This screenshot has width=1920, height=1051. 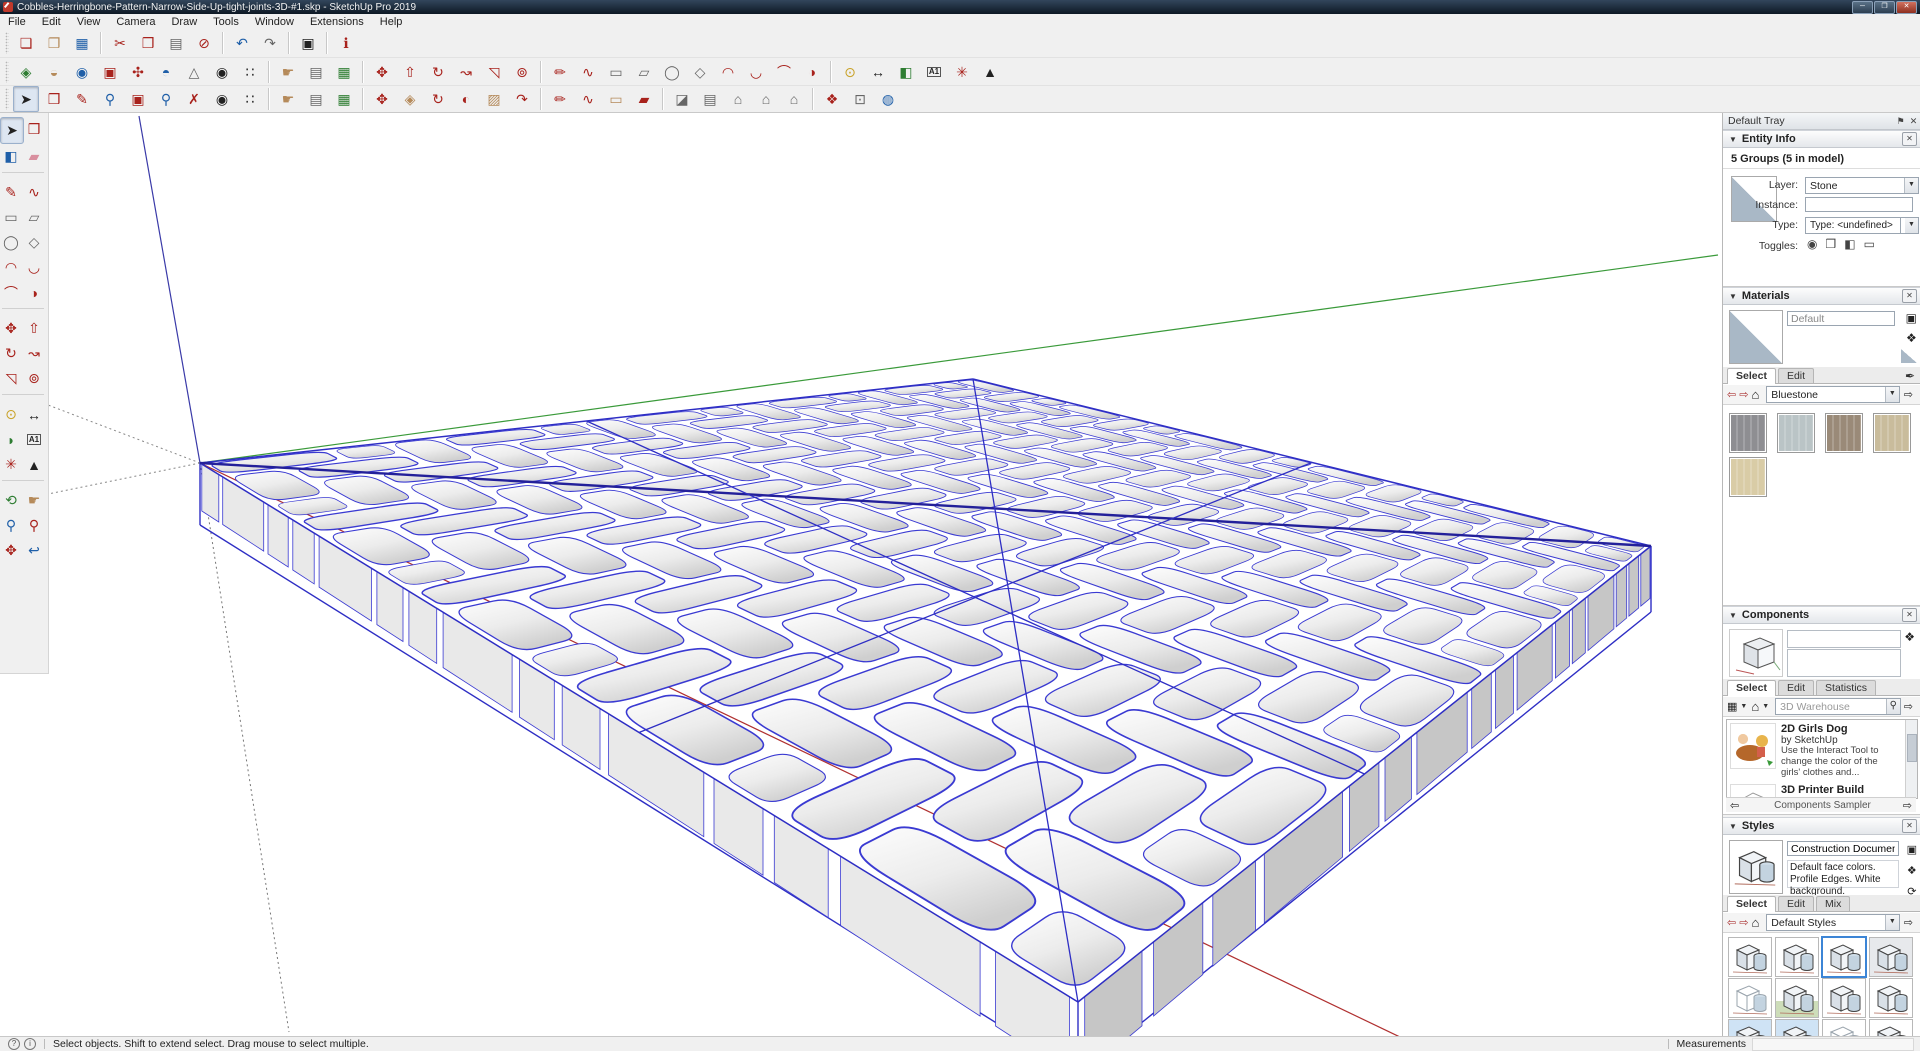 What do you see at coordinates (888, 99) in the screenshot?
I see `shadows-icon: ◍` at bounding box center [888, 99].